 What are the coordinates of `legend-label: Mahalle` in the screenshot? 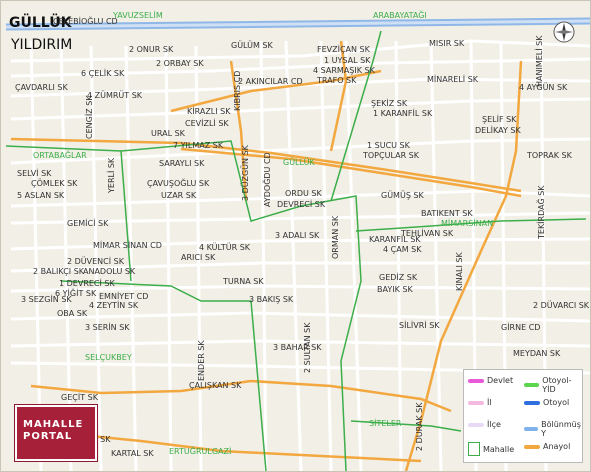 It's located at (499, 449).